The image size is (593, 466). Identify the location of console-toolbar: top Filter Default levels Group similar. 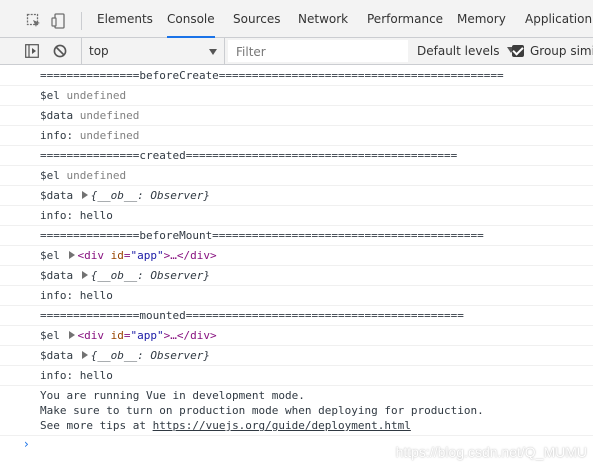
(296, 51).